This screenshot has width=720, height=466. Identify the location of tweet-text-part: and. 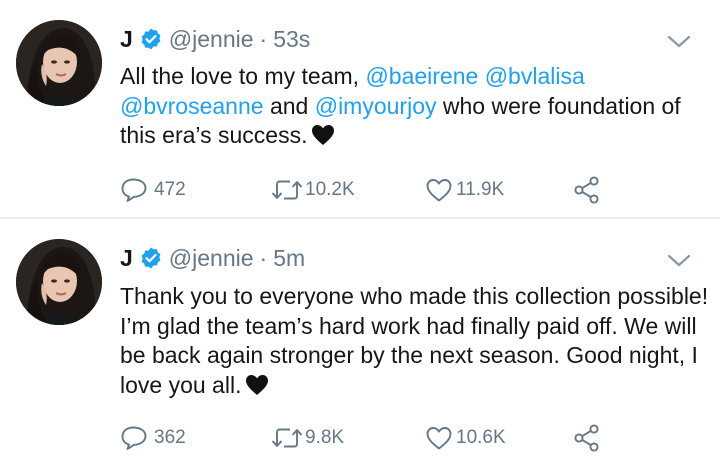
(289, 105).